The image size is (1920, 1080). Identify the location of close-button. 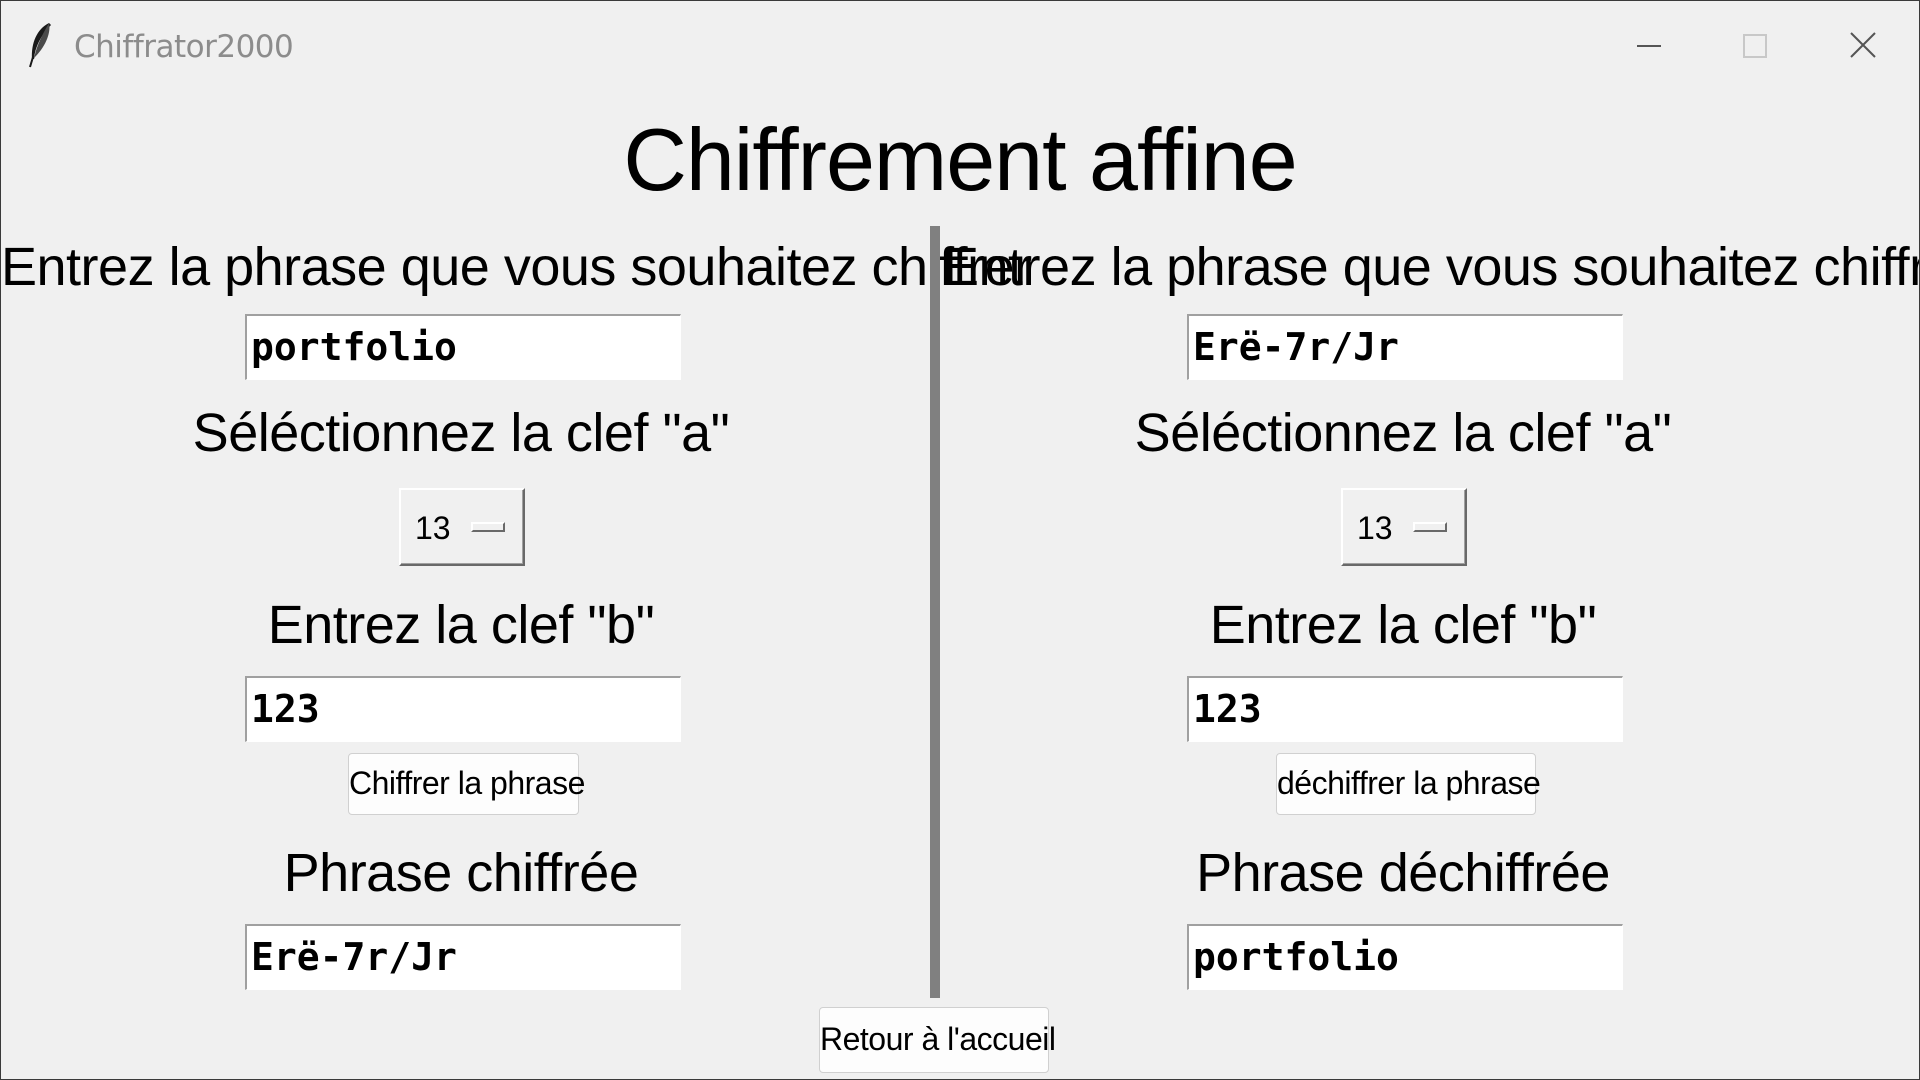
(1863, 46).